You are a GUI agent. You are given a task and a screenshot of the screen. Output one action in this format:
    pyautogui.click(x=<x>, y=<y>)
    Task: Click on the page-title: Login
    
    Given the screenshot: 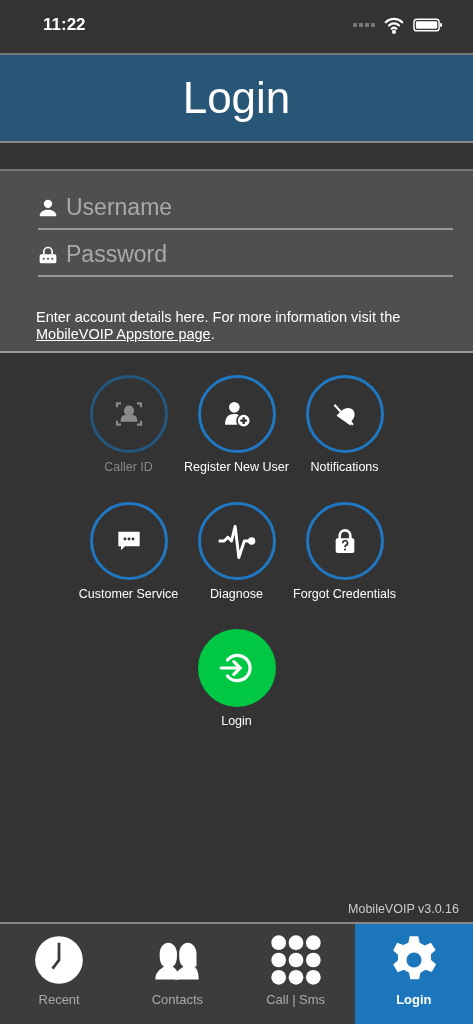 What is the action you would take?
    pyautogui.click(x=236, y=98)
    